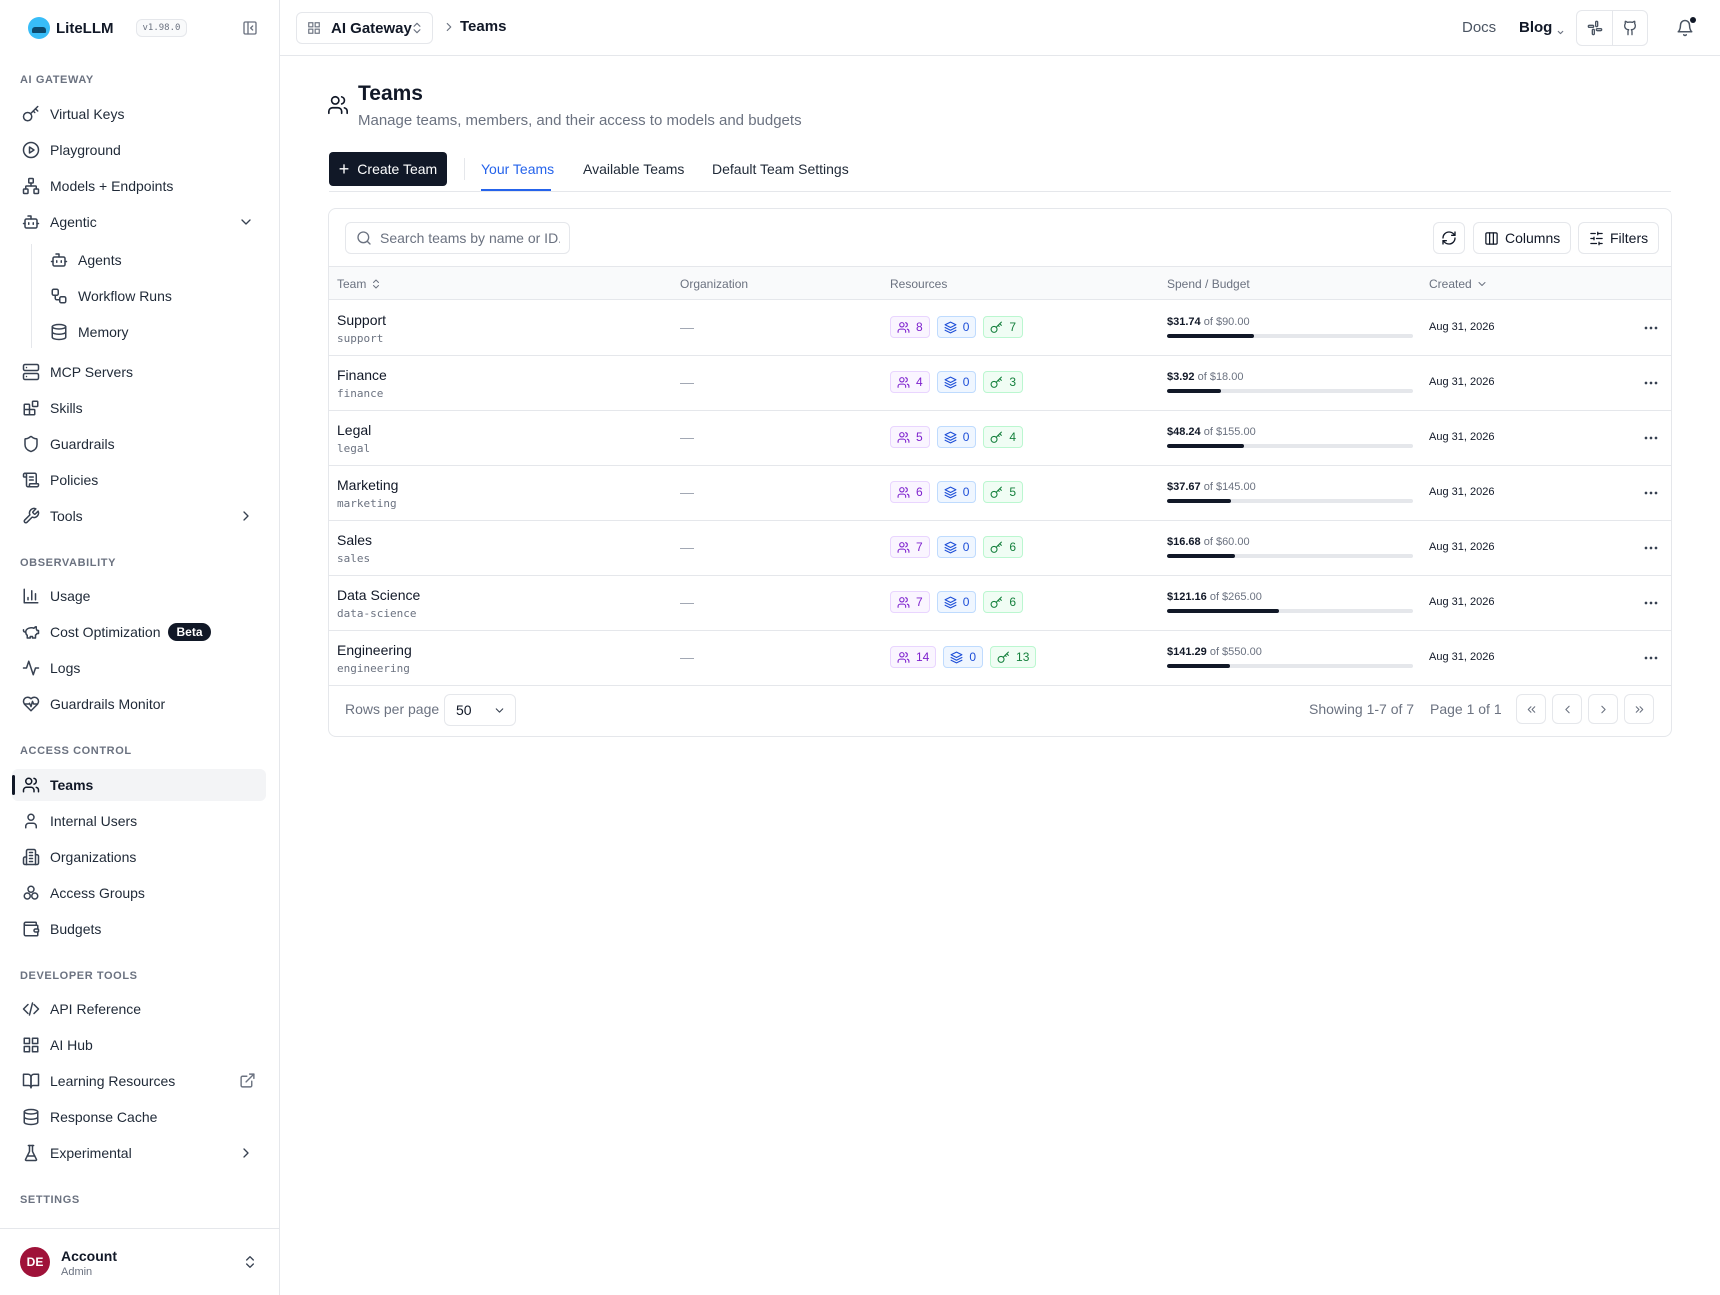 This screenshot has width=1720, height=1295. Describe the element at coordinates (50, 1200) in the screenshot. I see `section-settings: SETTINGS` at that location.